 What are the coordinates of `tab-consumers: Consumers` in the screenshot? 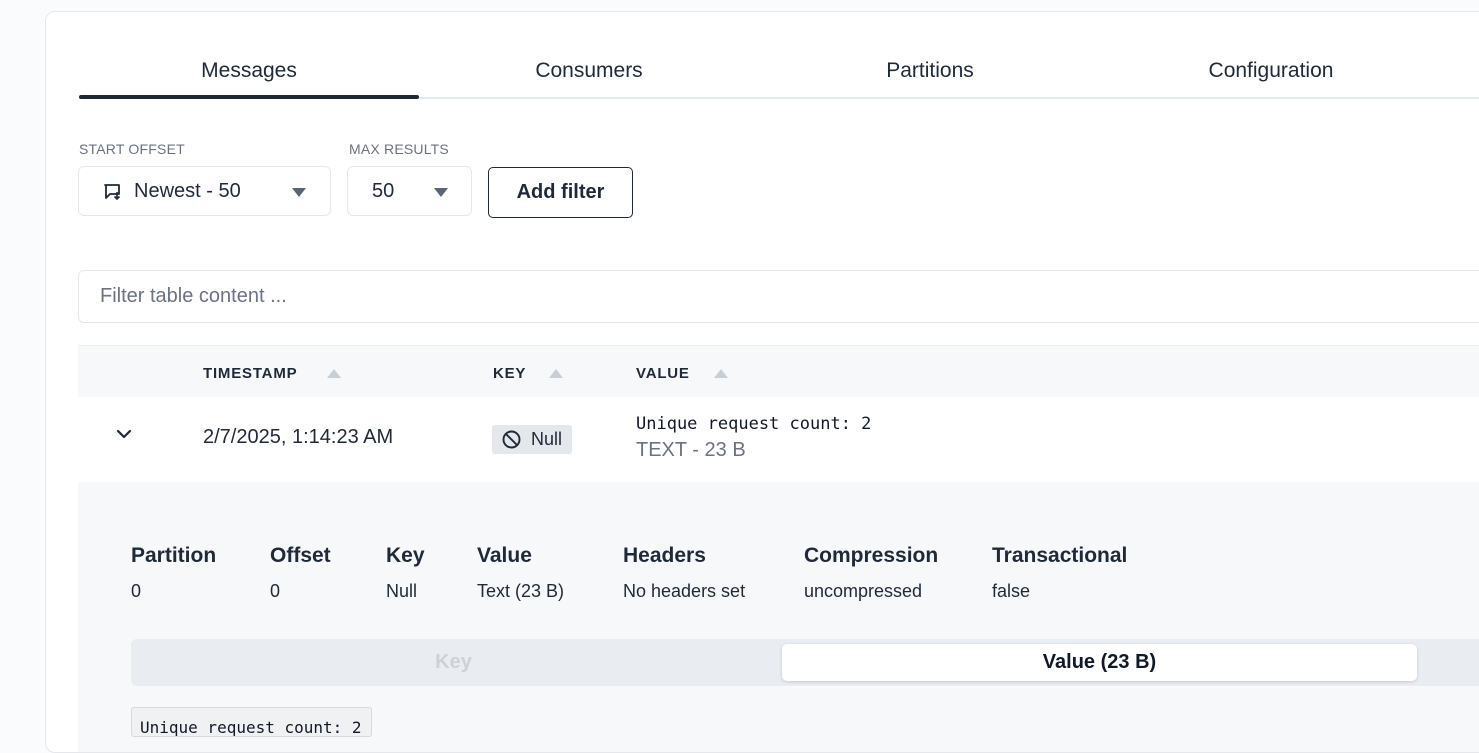 It's located at (589, 74).